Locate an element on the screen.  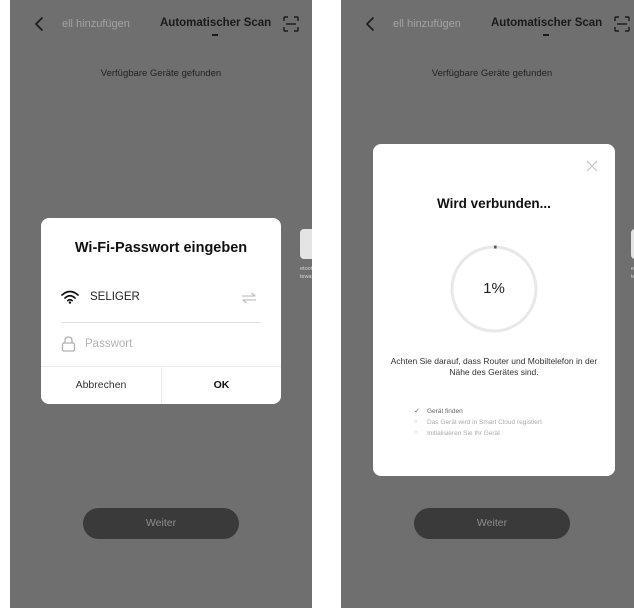
device-card-peek is located at coordinates (306, 244).